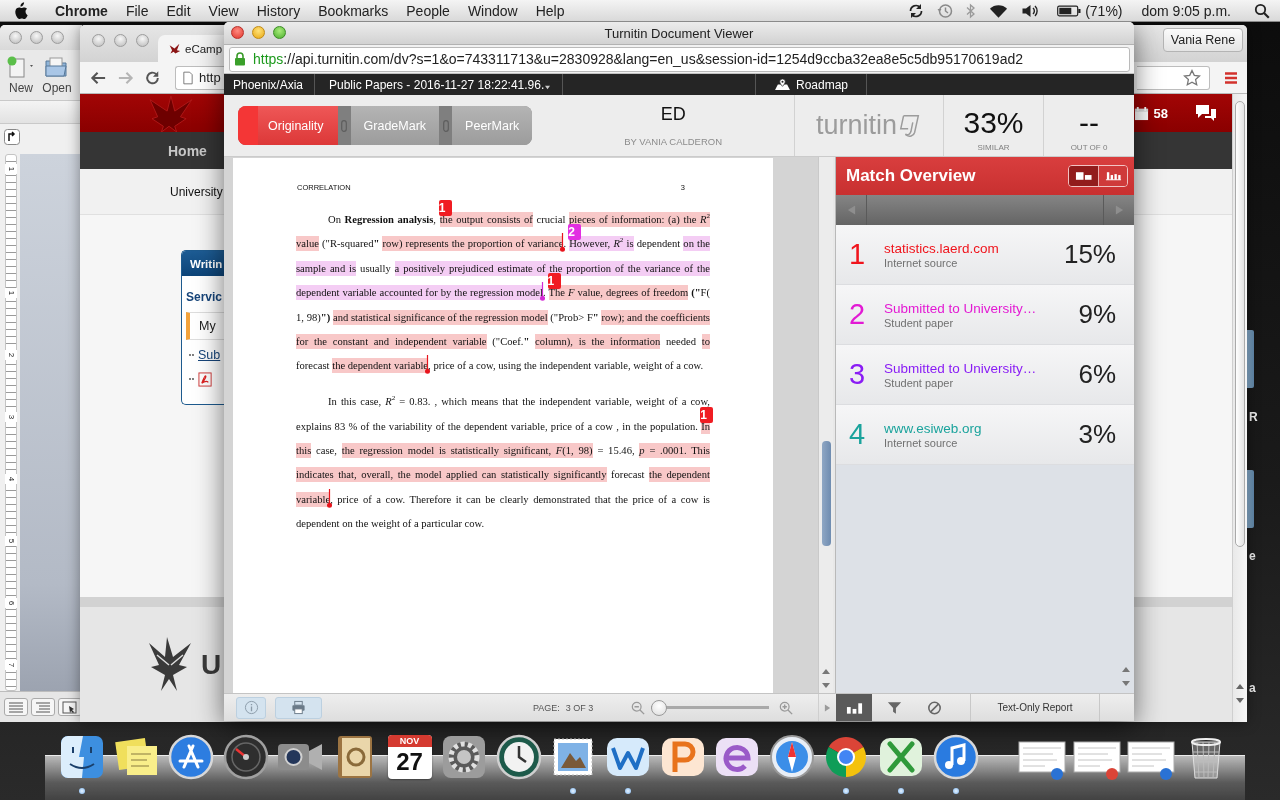  Describe the element at coordinates (473, 244) in the screenshot. I see `highlighted-text: row) represents the proportion of variance` at that location.